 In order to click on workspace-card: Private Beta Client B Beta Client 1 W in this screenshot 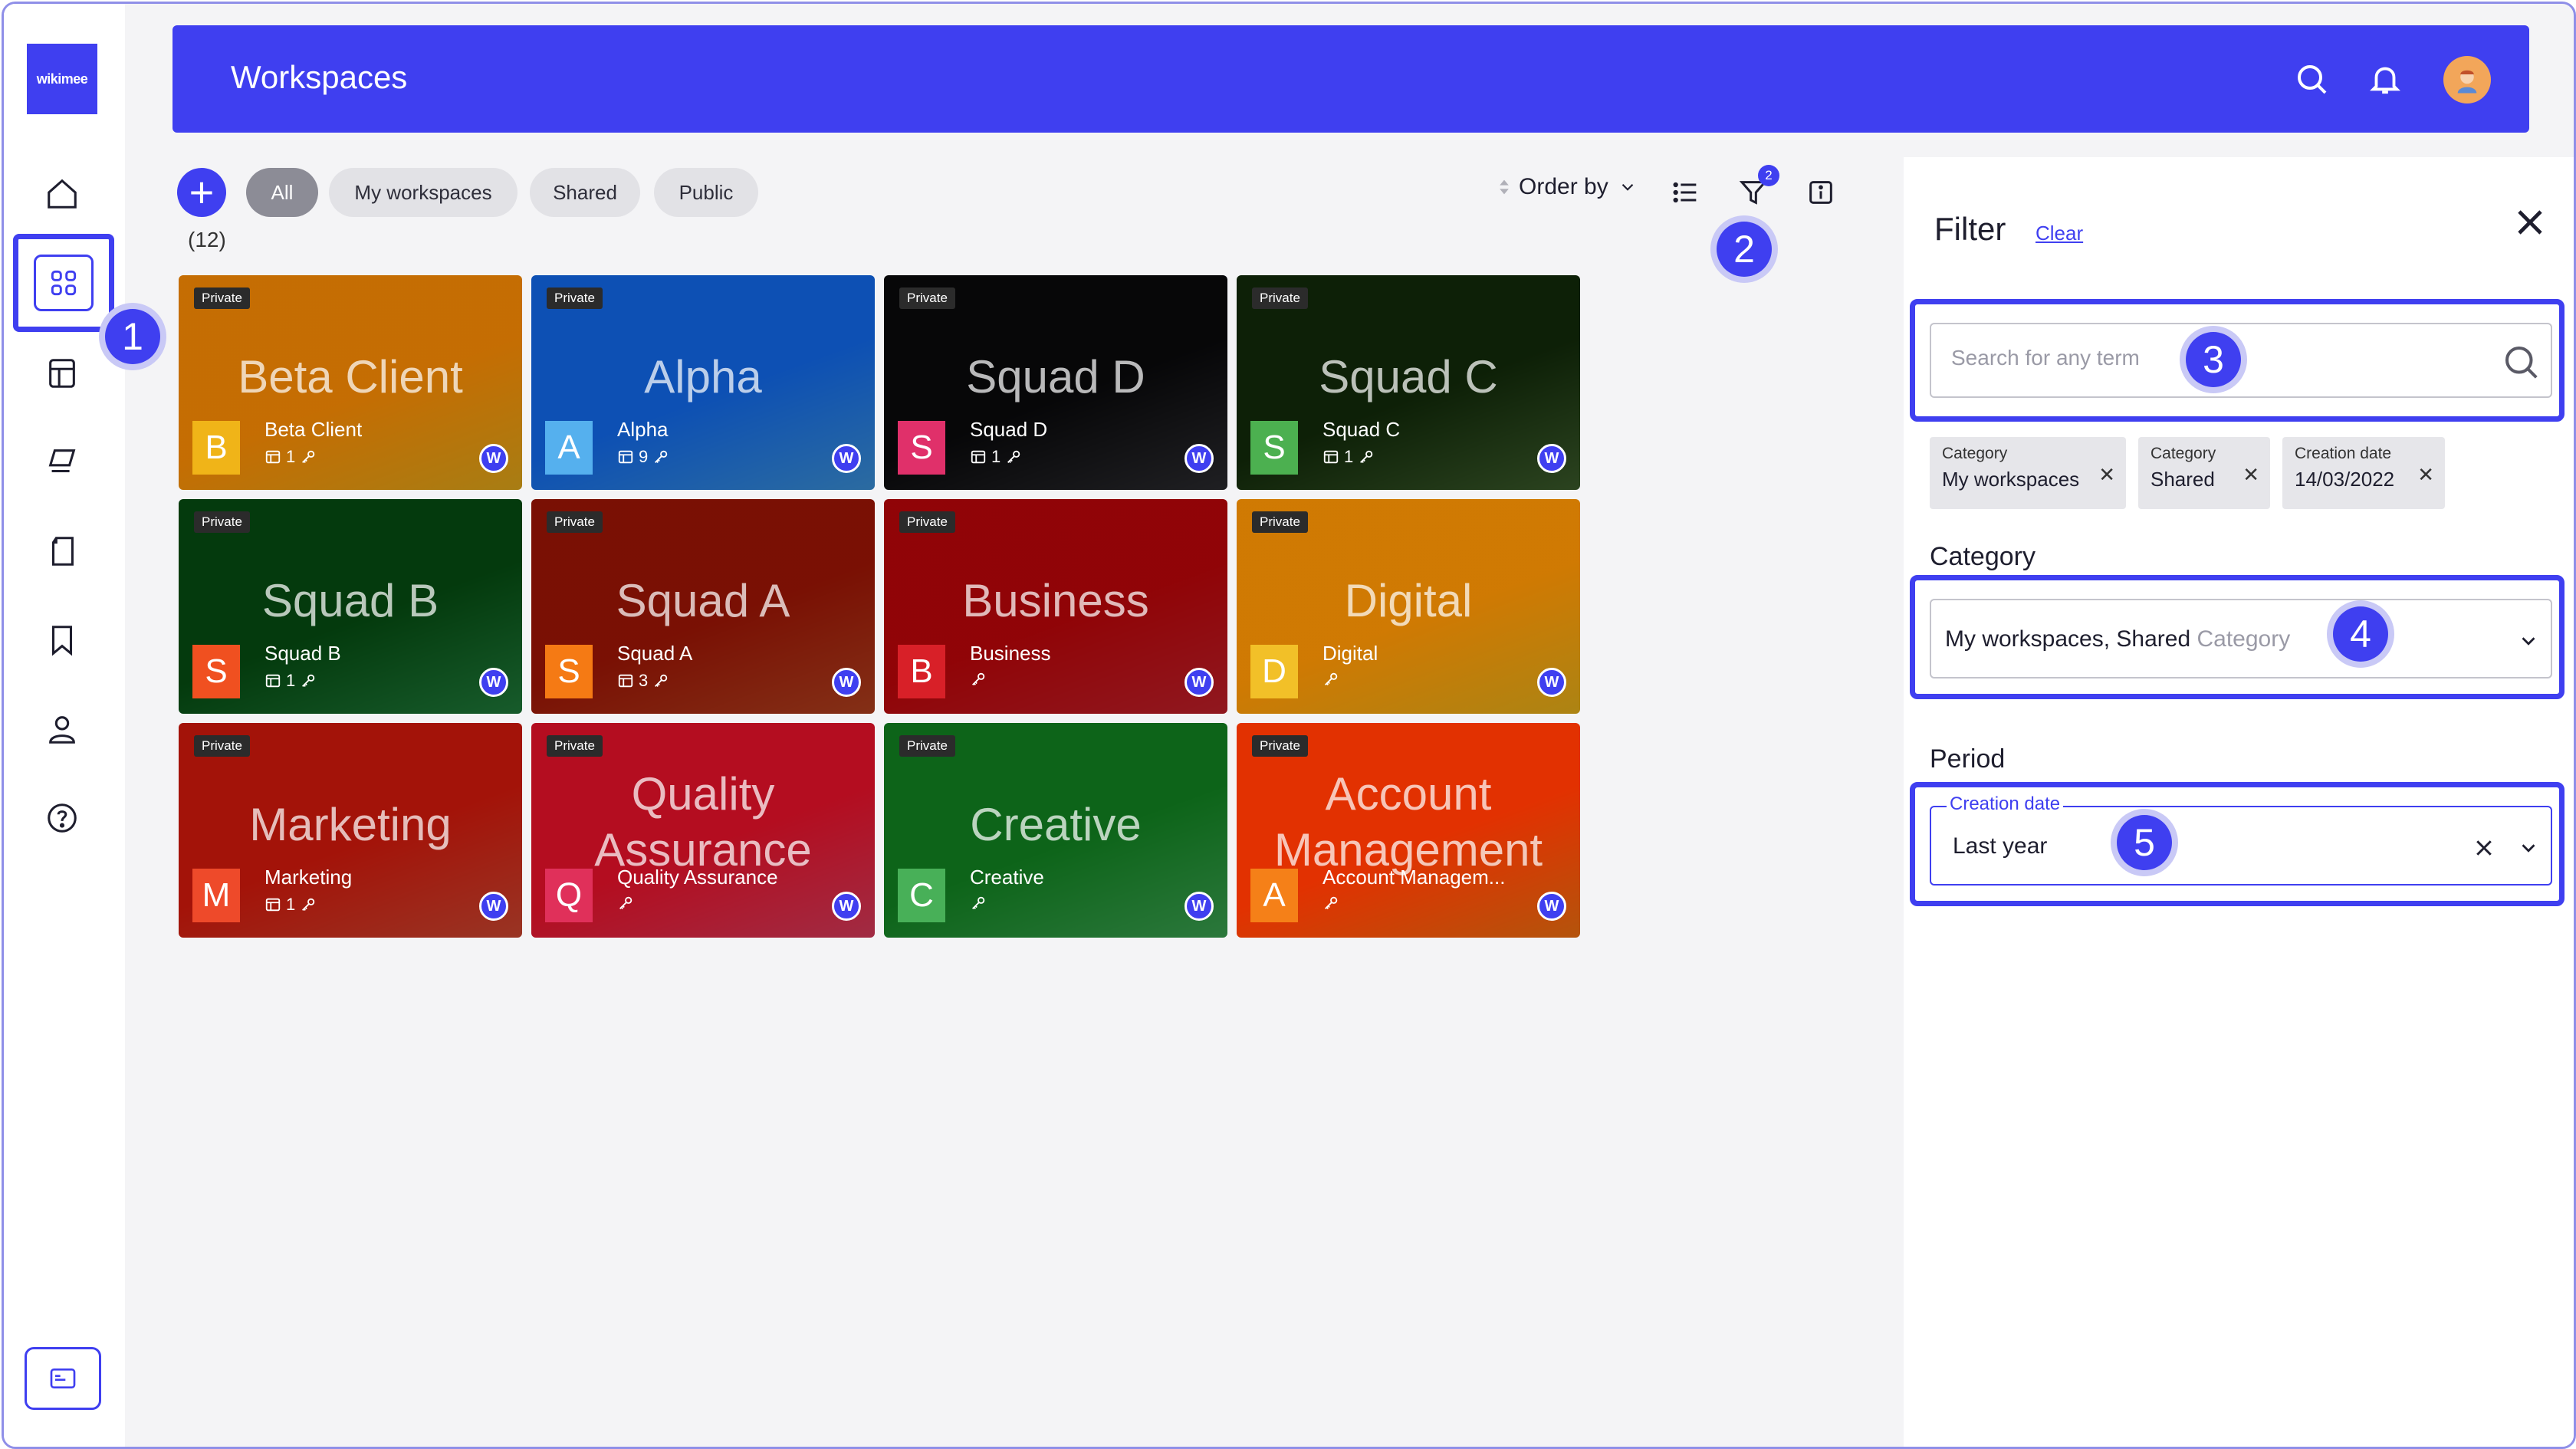, I will do `click(350, 383)`.